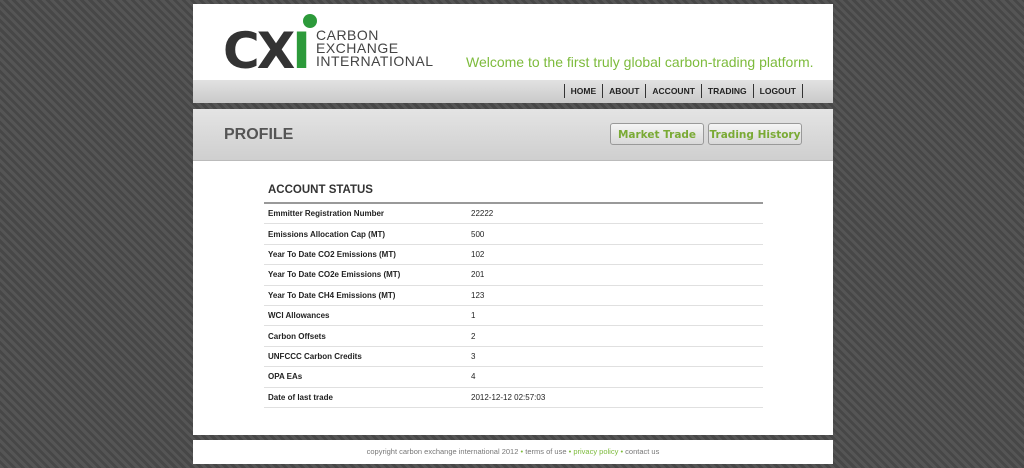  Describe the element at coordinates (595, 451) in the screenshot. I see `privacy-link: privacy policy` at that location.